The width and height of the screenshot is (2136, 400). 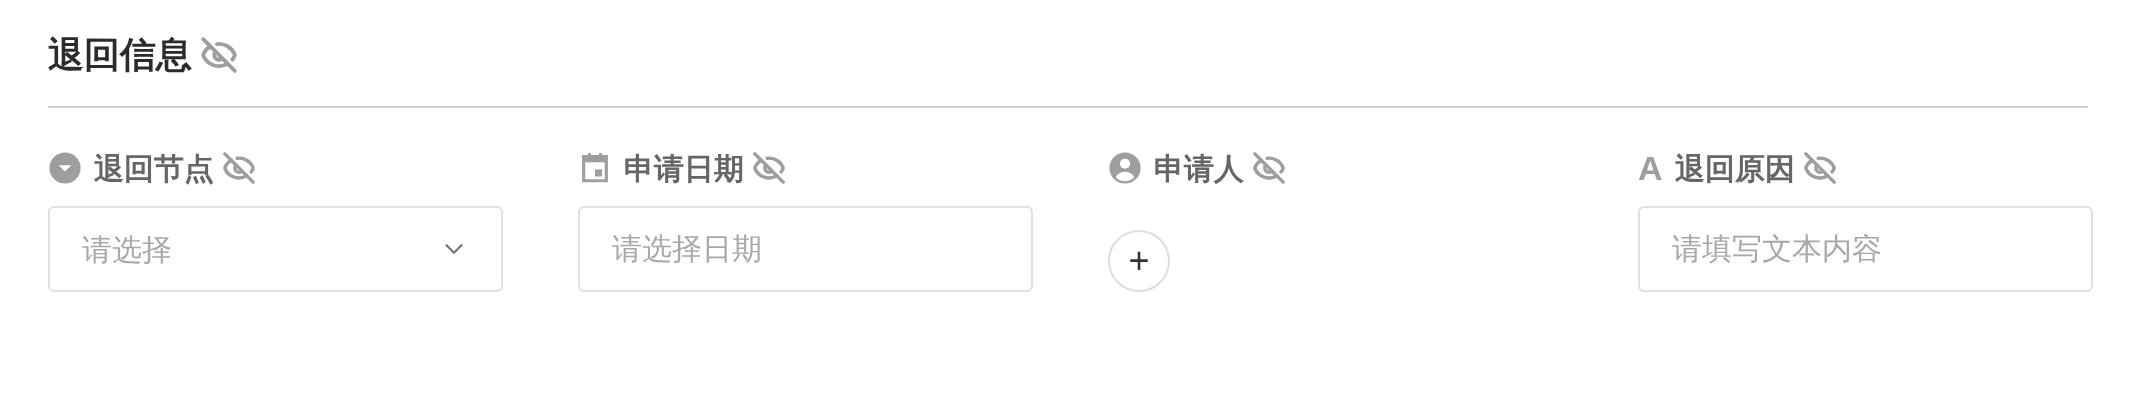 What do you see at coordinates (1734, 168) in the screenshot?
I see `field-label: 退回原因` at bounding box center [1734, 168].